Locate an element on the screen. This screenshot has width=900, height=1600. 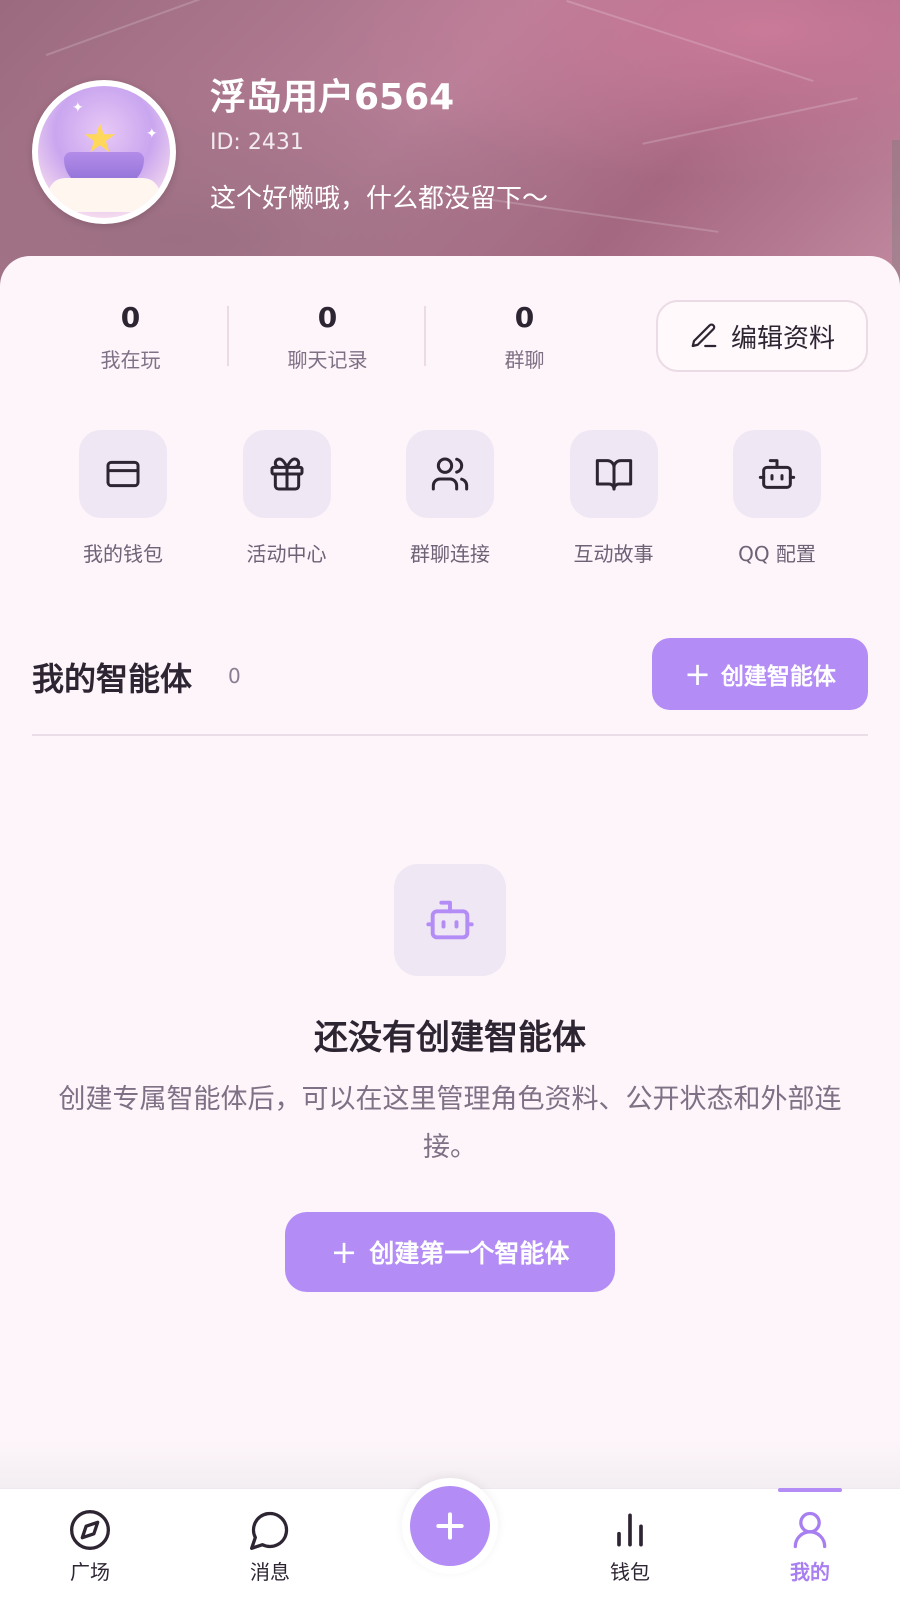
quick-action-label: 活动中心 is located at coordinates (286, 554).